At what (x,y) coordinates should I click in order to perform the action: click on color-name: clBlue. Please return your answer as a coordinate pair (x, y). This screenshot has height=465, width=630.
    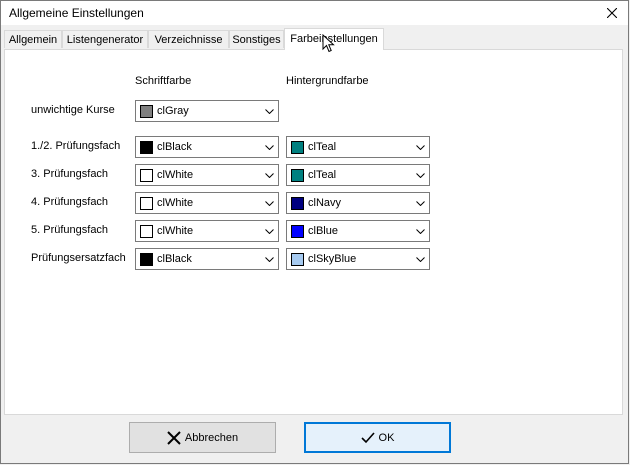
    Looking at the image, I should click on (323, 231).